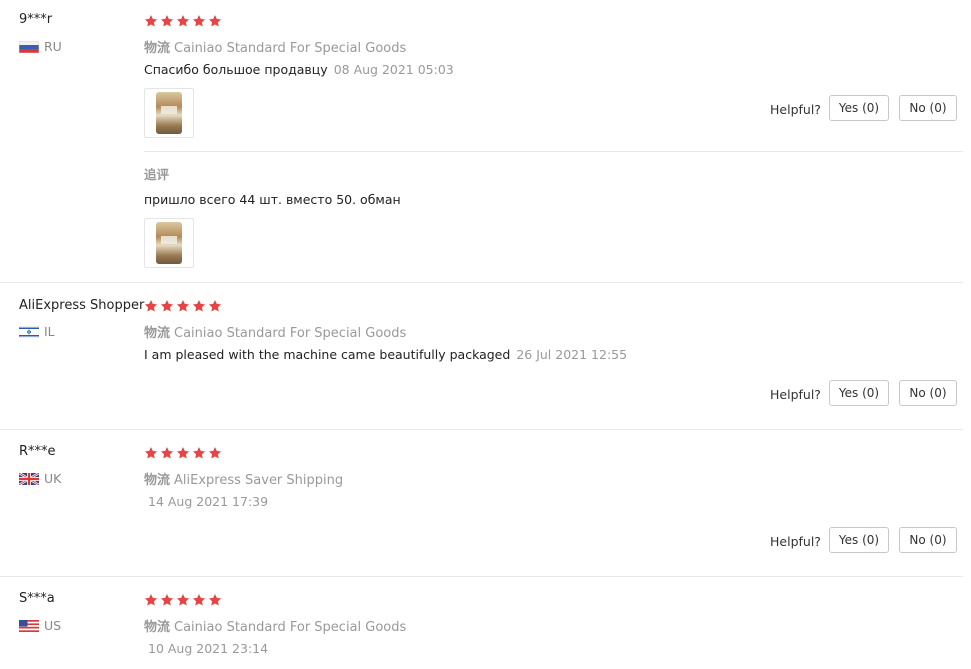  I want to click on country-code: UK, so click(53, 478).